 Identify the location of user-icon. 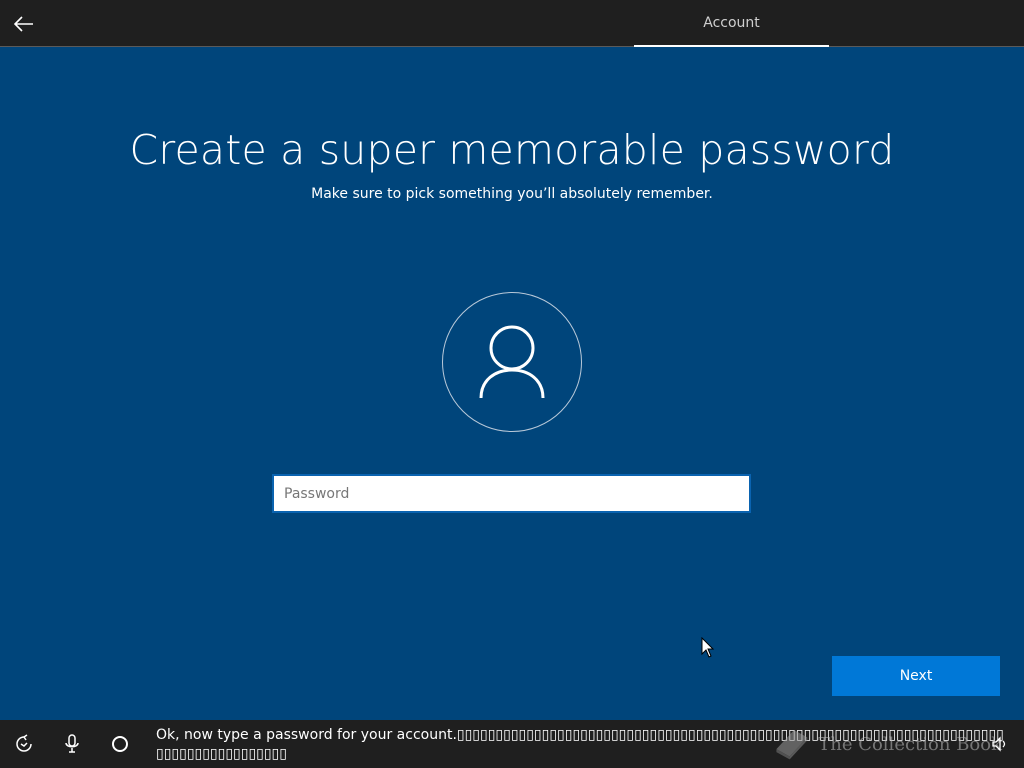
(512, 362).